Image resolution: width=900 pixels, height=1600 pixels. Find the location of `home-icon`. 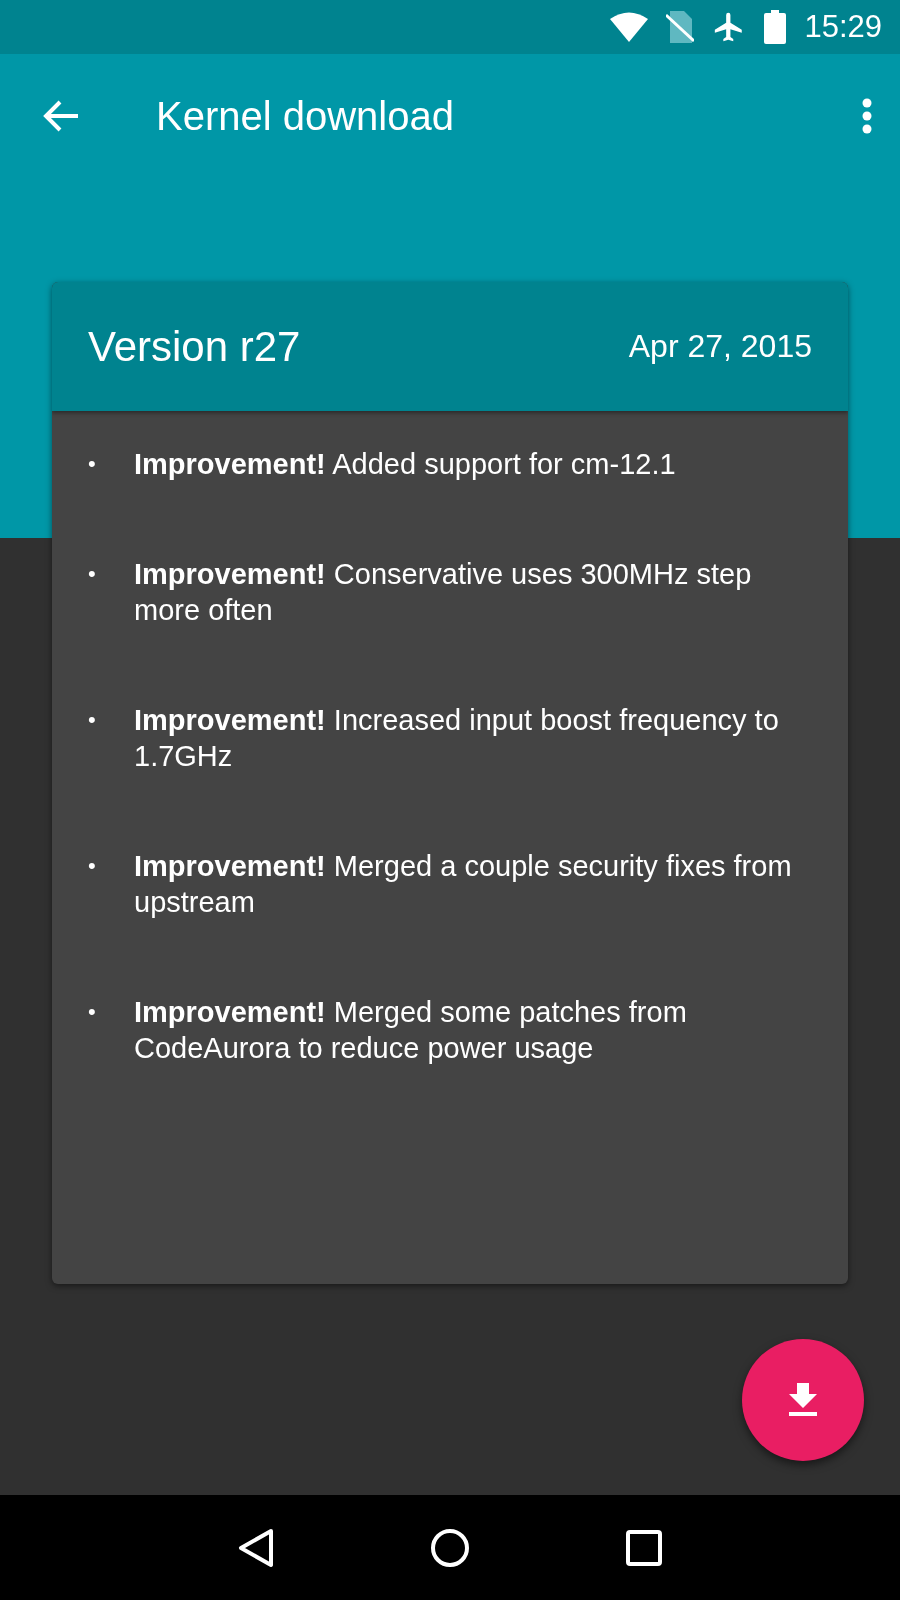

home-icon is located at coordinates (450, 1547).